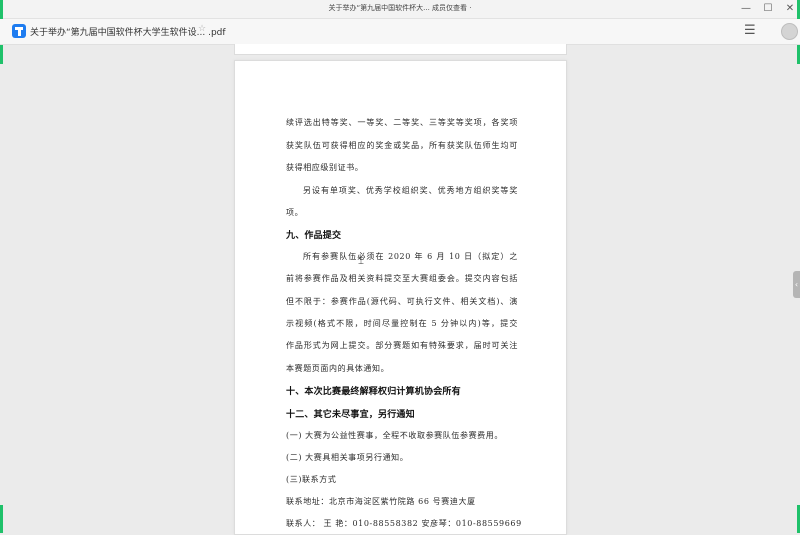  What do you see at coordinates (402, 345) in the screenshot?
I see `paragraph-line: 作品形式为网上提交。部分赛题如有特殊要求，届时可关注` at bounding box center [402, 345].